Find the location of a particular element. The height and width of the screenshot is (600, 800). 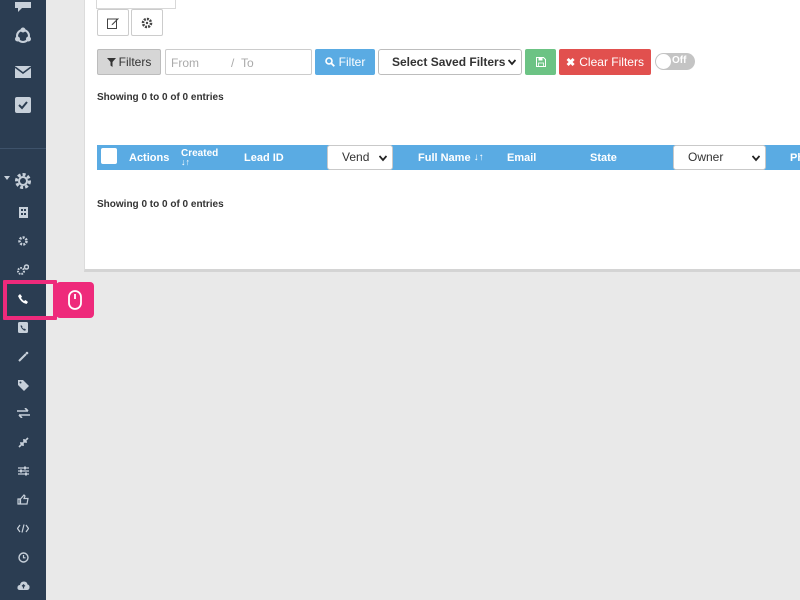

clear-filters-button: ✖ Clear Filters is located at coordinates (605, 62).